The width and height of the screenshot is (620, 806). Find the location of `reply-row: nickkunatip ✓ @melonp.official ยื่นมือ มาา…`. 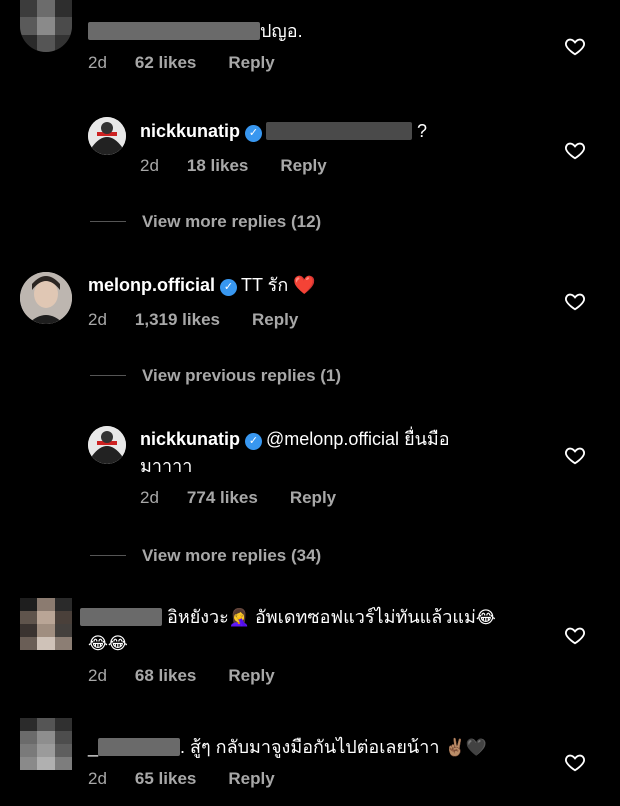

reply-row: nickkunatip ✓ @melonp.official ยื่นมือ มาา… is located at coordinates (310, 470).